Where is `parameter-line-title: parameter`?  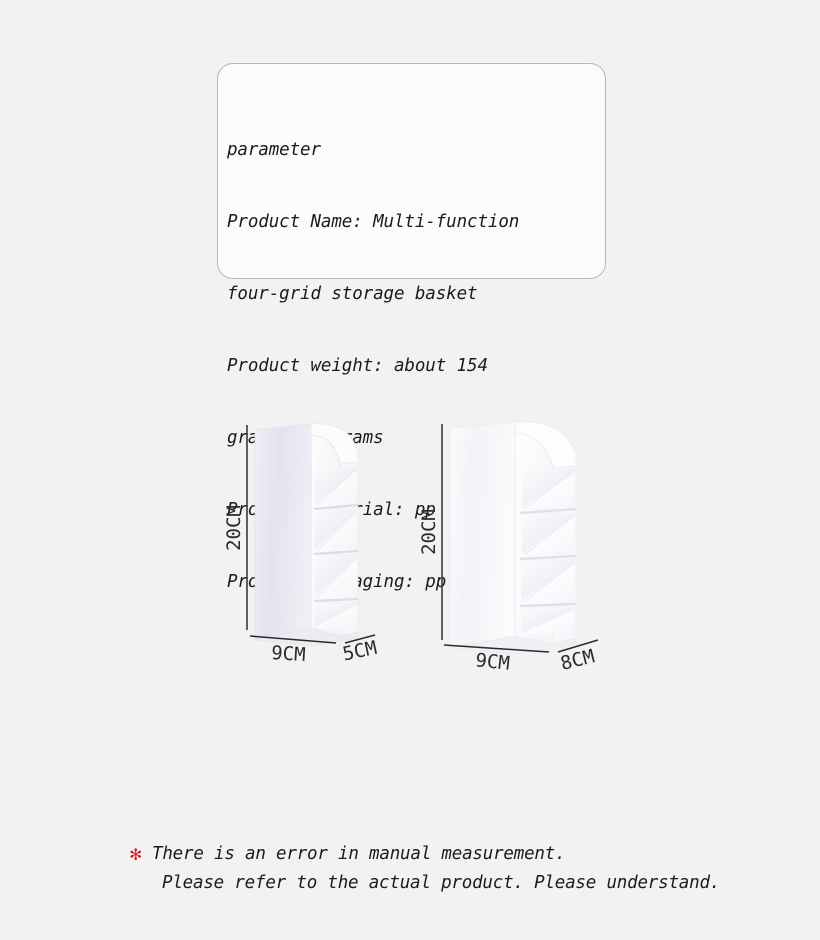
parameter-line-title: parameter is located at coordinates (274, 150).